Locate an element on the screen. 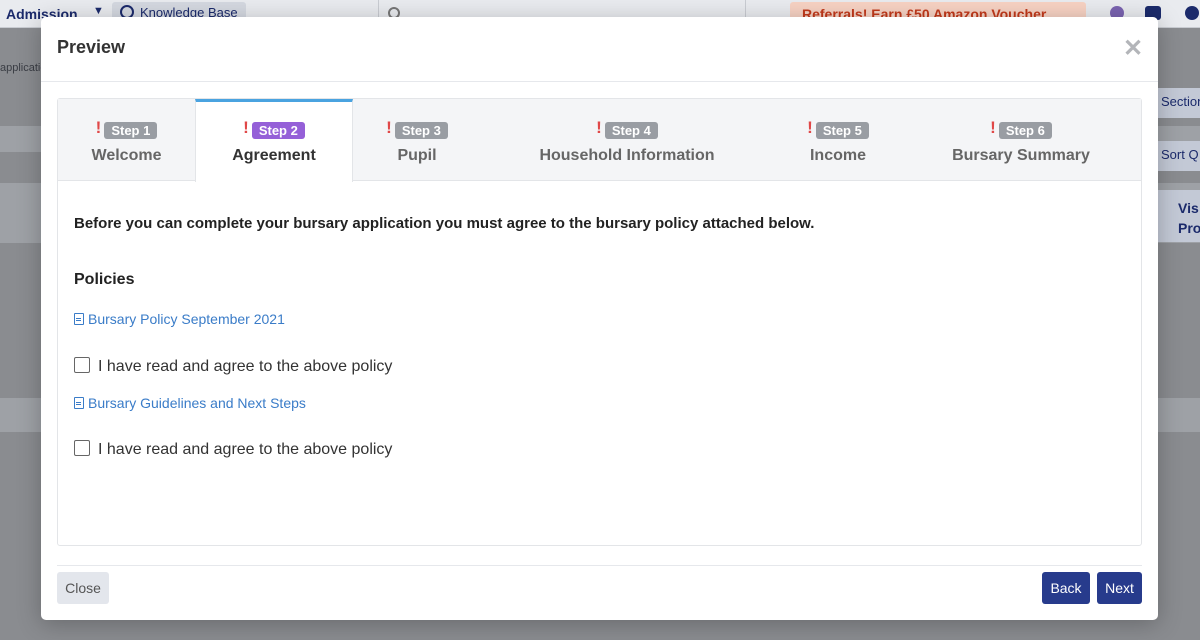 The height and width of the screenshot is (640, 1200). step-header: ! Step 6 is located at coordinates (1021, 129).